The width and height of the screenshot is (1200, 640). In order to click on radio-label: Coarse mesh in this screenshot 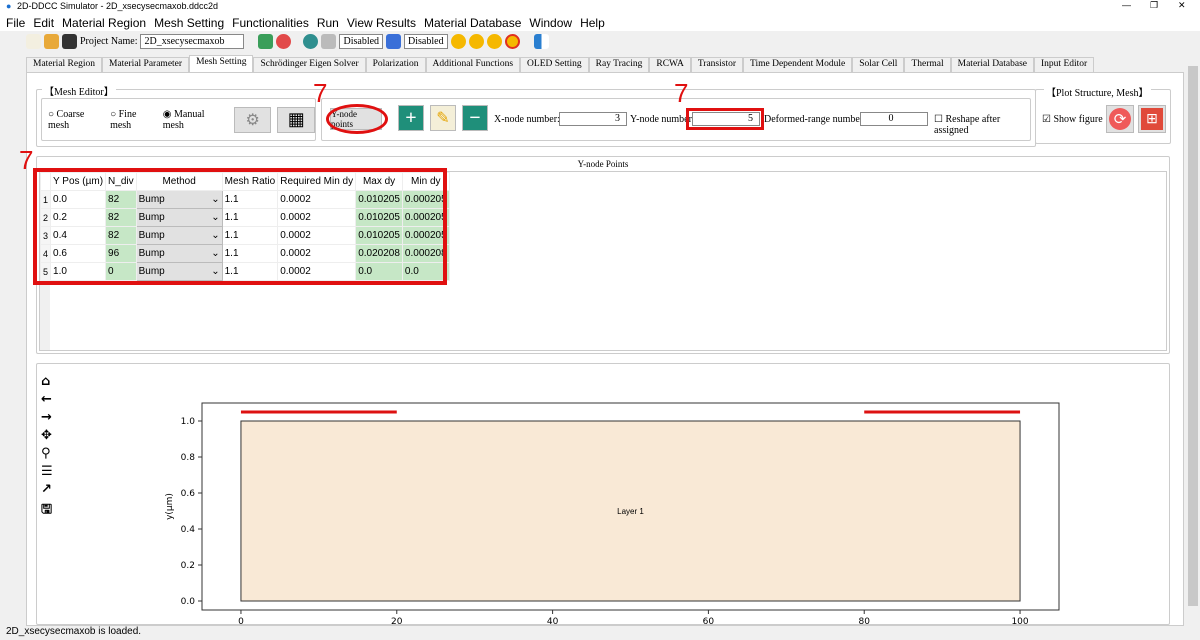, I will do `click(66, 119)`.